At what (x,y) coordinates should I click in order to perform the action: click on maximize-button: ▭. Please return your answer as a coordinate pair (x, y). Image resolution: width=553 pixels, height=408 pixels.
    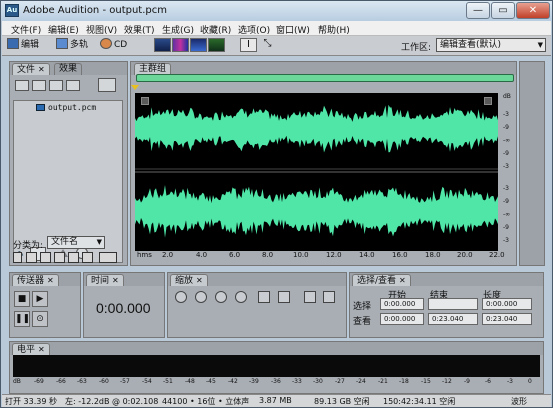
    Looking at the image, I should click on (503, 10).